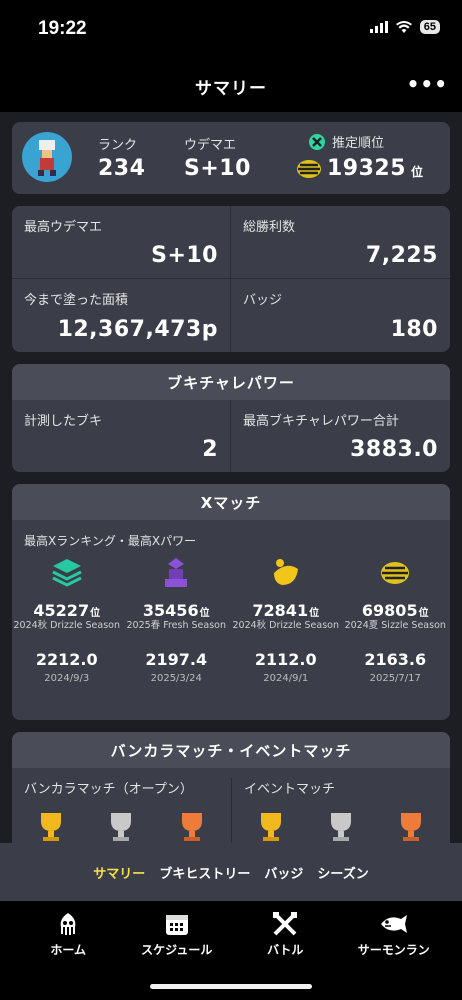 Image resolution: width=462 pixels, height=1000 pixels. What do you see at coordinates (290, 789) in the screenshot?
I see `event-match-label: イベントマッチ` at bounding box center [290, 789].